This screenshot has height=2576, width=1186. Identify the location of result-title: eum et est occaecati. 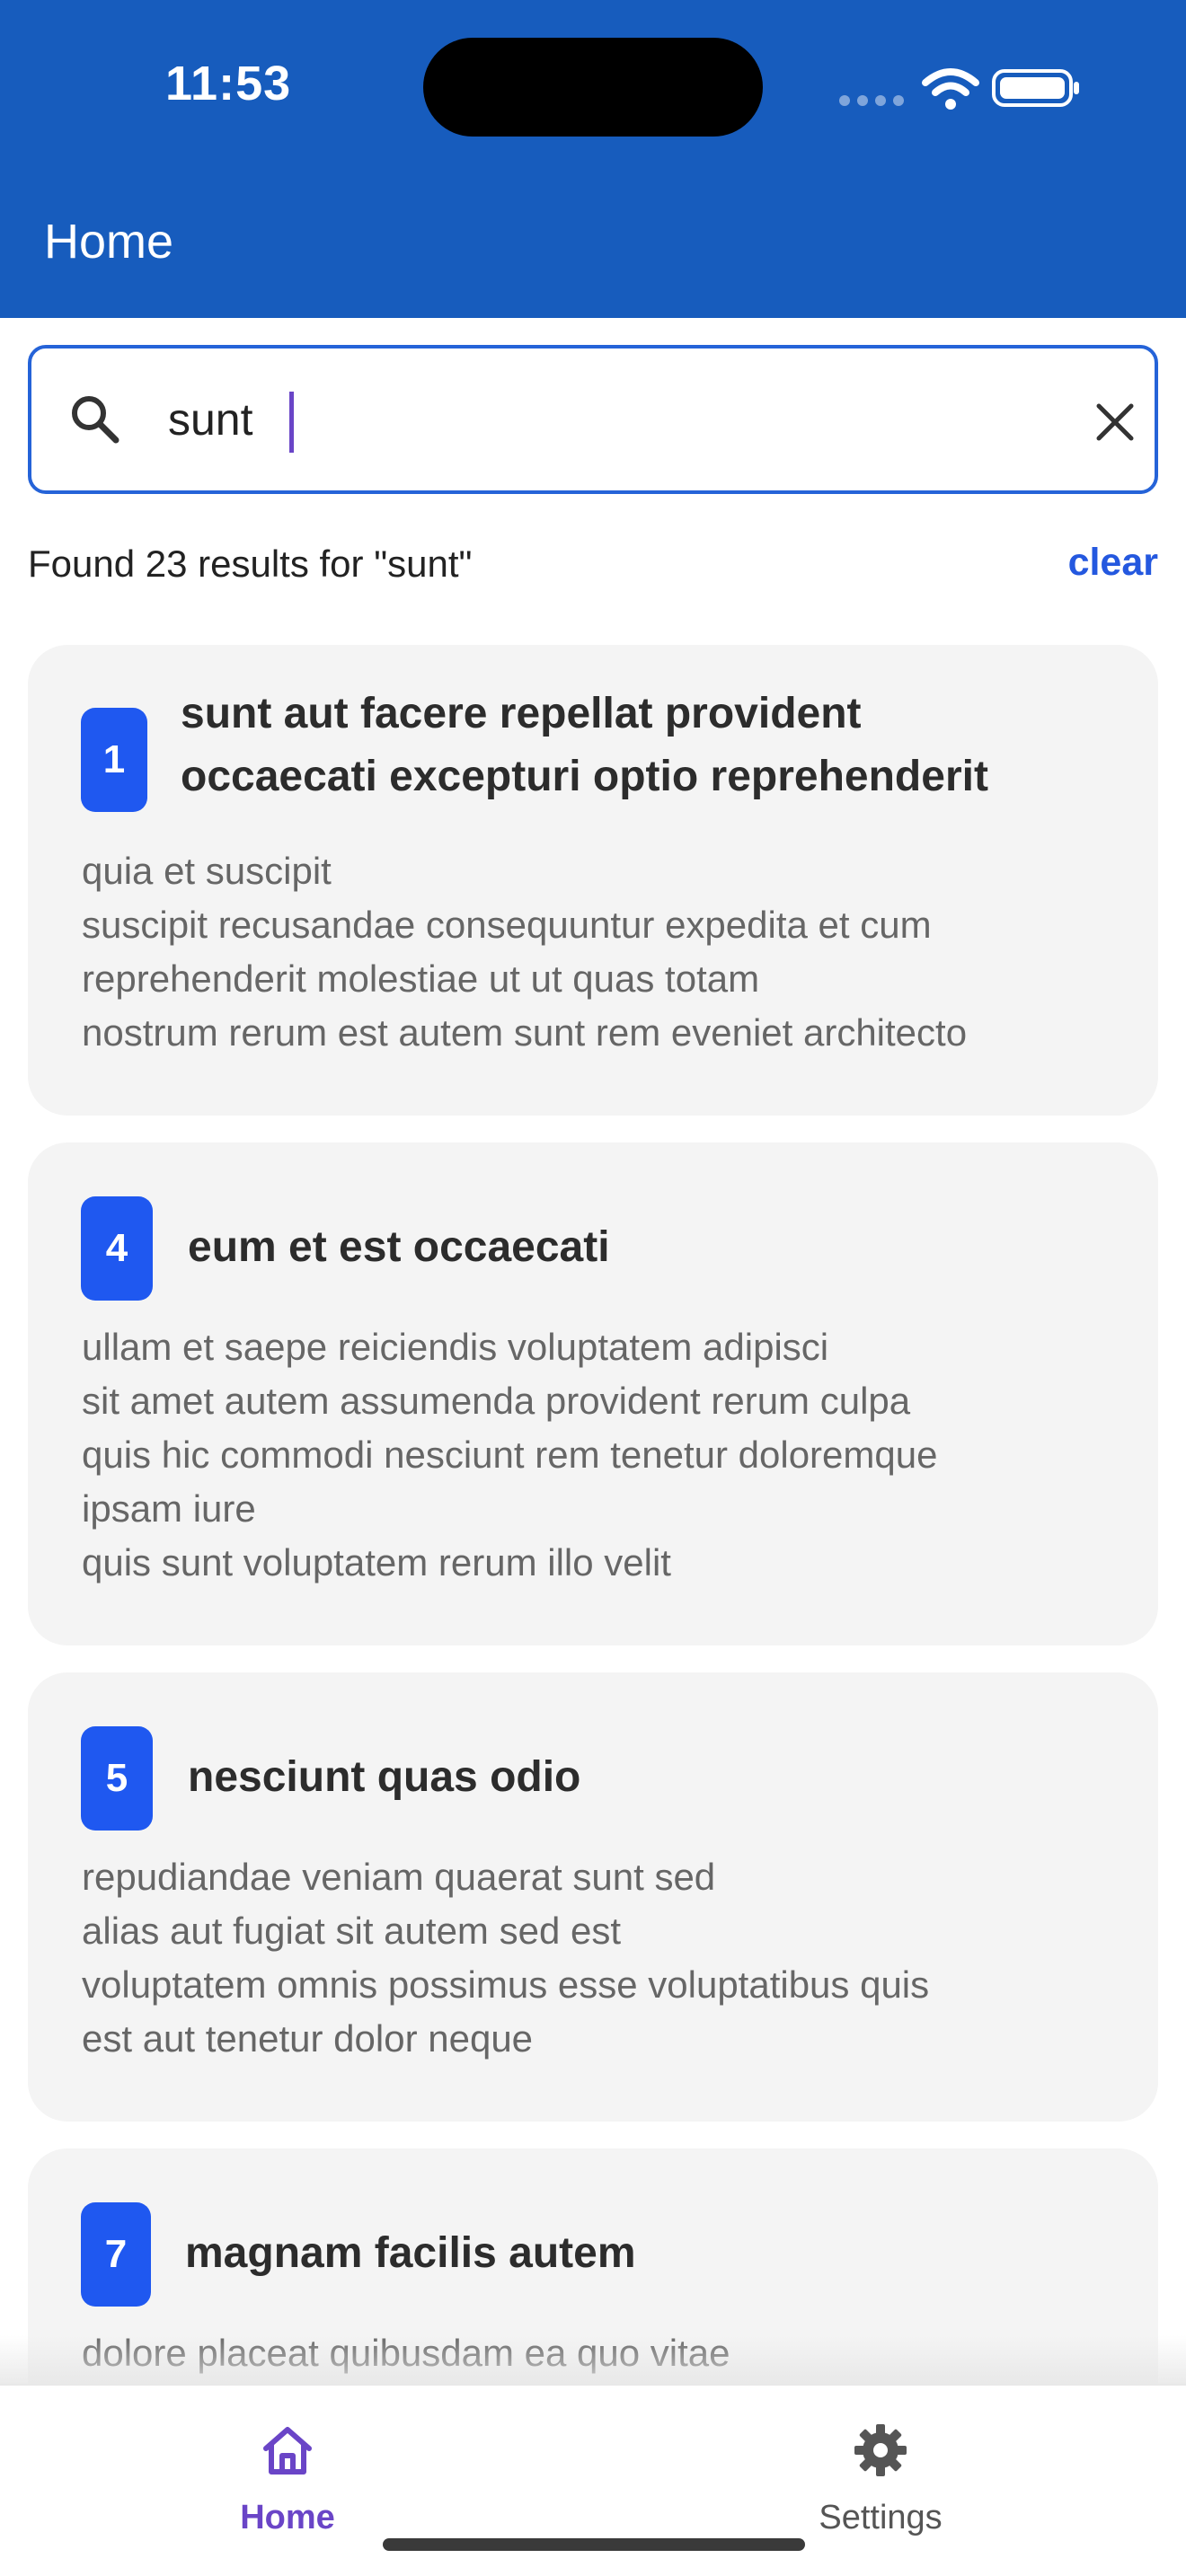
(399, 1247).